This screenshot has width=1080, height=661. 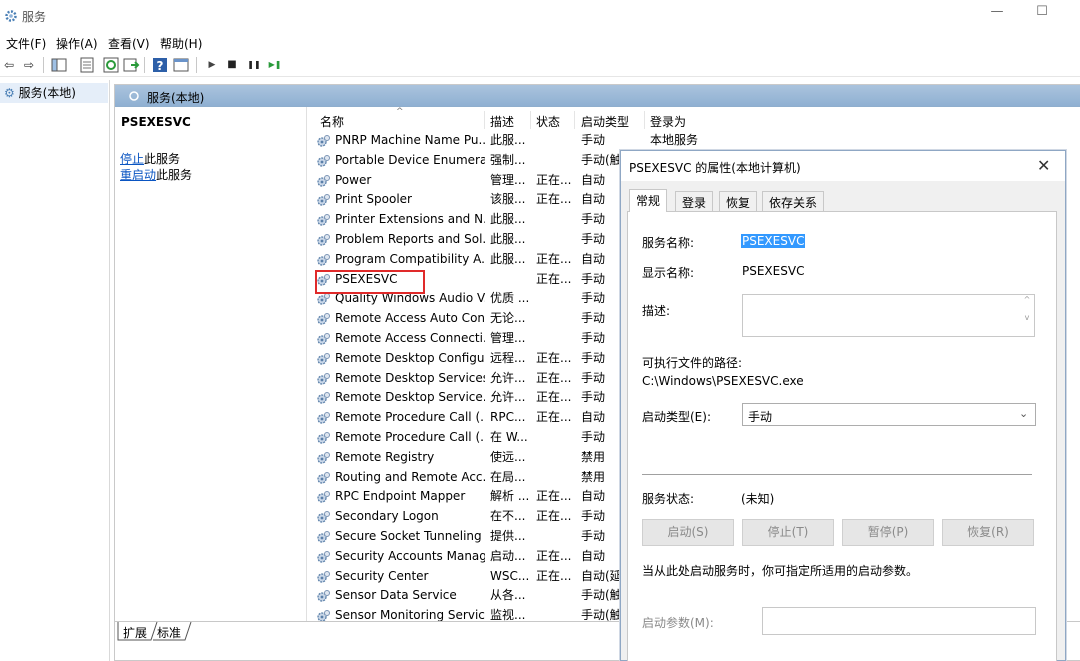 I want to click on export-list-icon, so click(x=131, y=65).